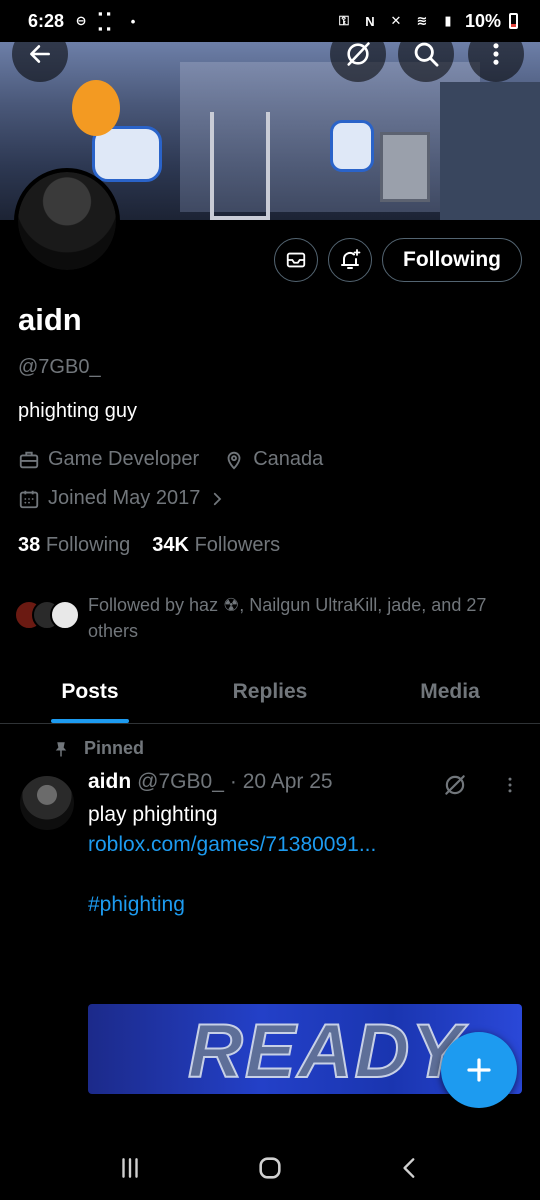  Describe the element at coordinates (50, 319) in the screenshot. I see `profile-name: aidn` at that location.